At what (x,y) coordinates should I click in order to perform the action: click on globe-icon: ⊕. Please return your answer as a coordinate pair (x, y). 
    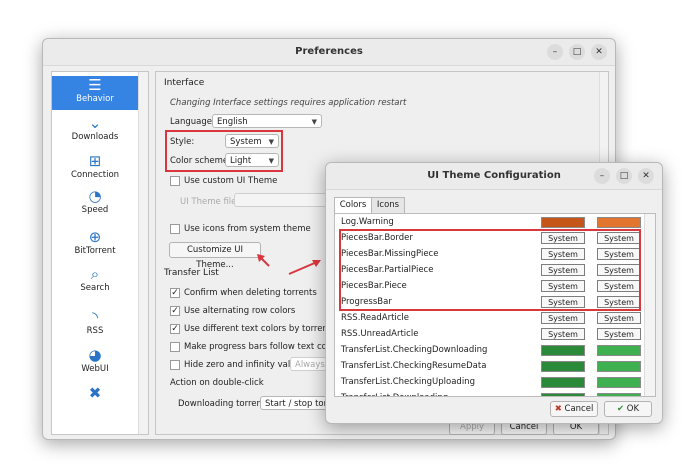
    Looking at the image, I should click on (95, 237).